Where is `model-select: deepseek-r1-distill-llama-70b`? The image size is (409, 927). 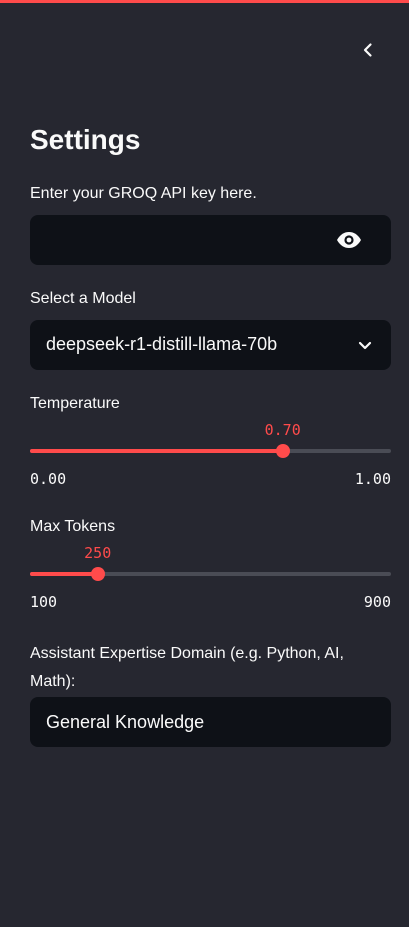
model-select: deepseek-r1-distill-llama-70b is located at coordinates (210, 345).